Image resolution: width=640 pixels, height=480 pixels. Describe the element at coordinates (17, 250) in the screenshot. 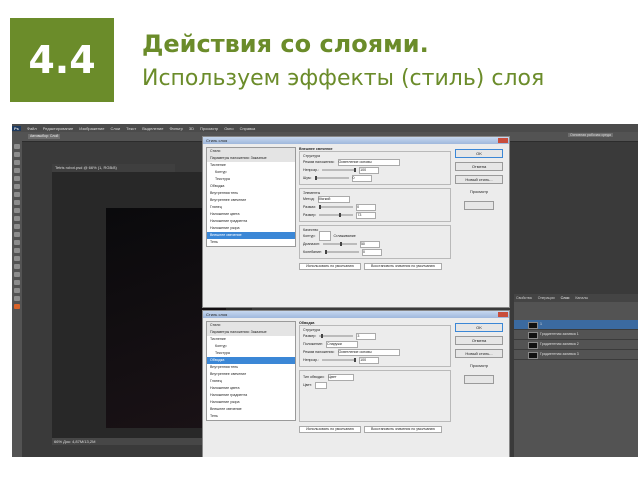

I see `dodge-tool-icon` at that location.